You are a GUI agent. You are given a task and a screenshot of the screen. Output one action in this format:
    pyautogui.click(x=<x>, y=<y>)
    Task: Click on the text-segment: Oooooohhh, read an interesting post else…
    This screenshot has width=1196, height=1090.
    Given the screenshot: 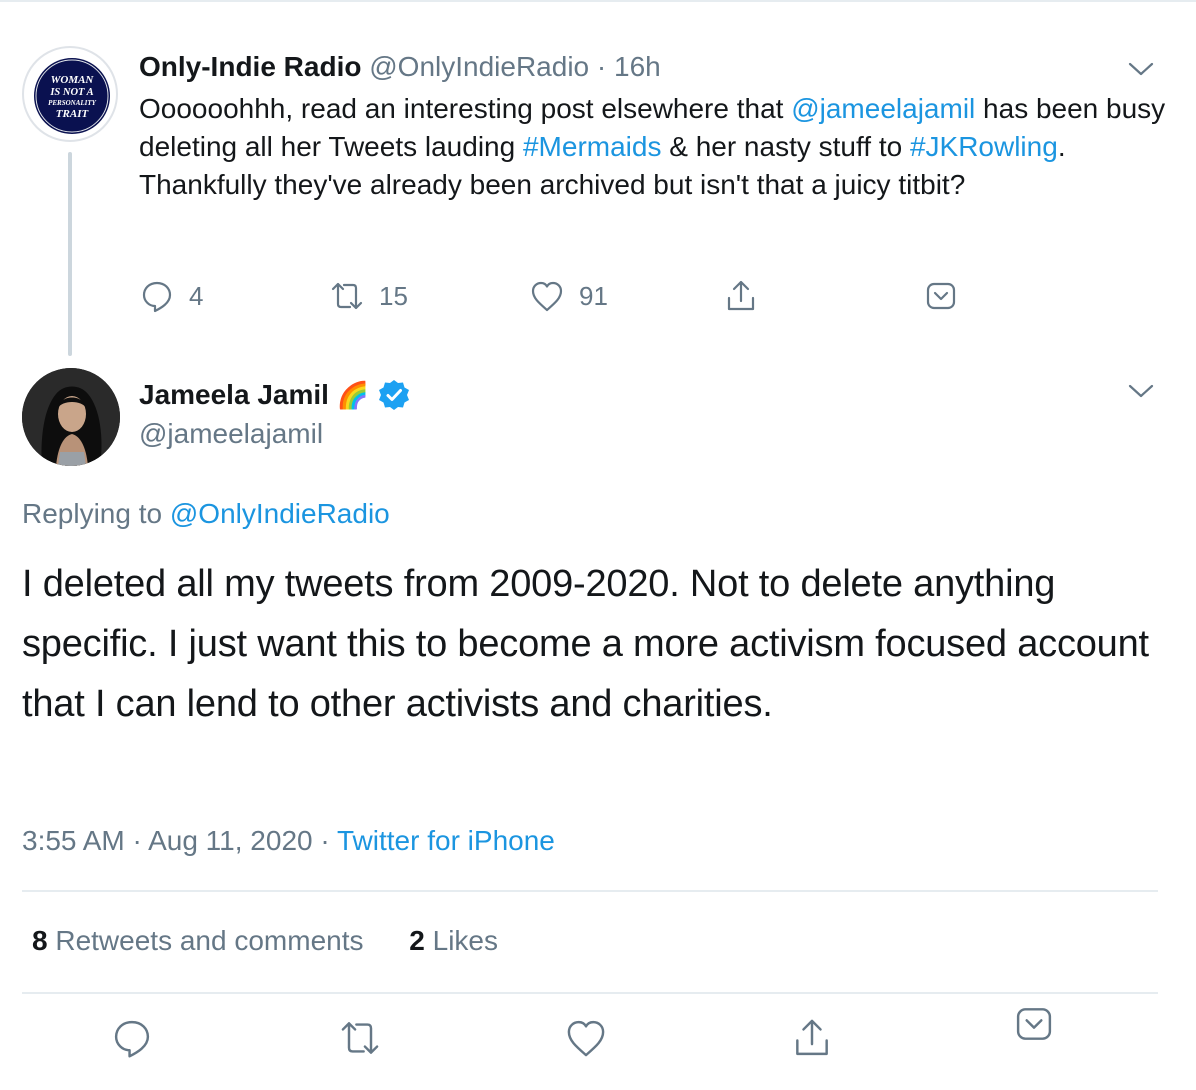 What is the action you would take?
    pyautogui.click(x=465, y=108)
    